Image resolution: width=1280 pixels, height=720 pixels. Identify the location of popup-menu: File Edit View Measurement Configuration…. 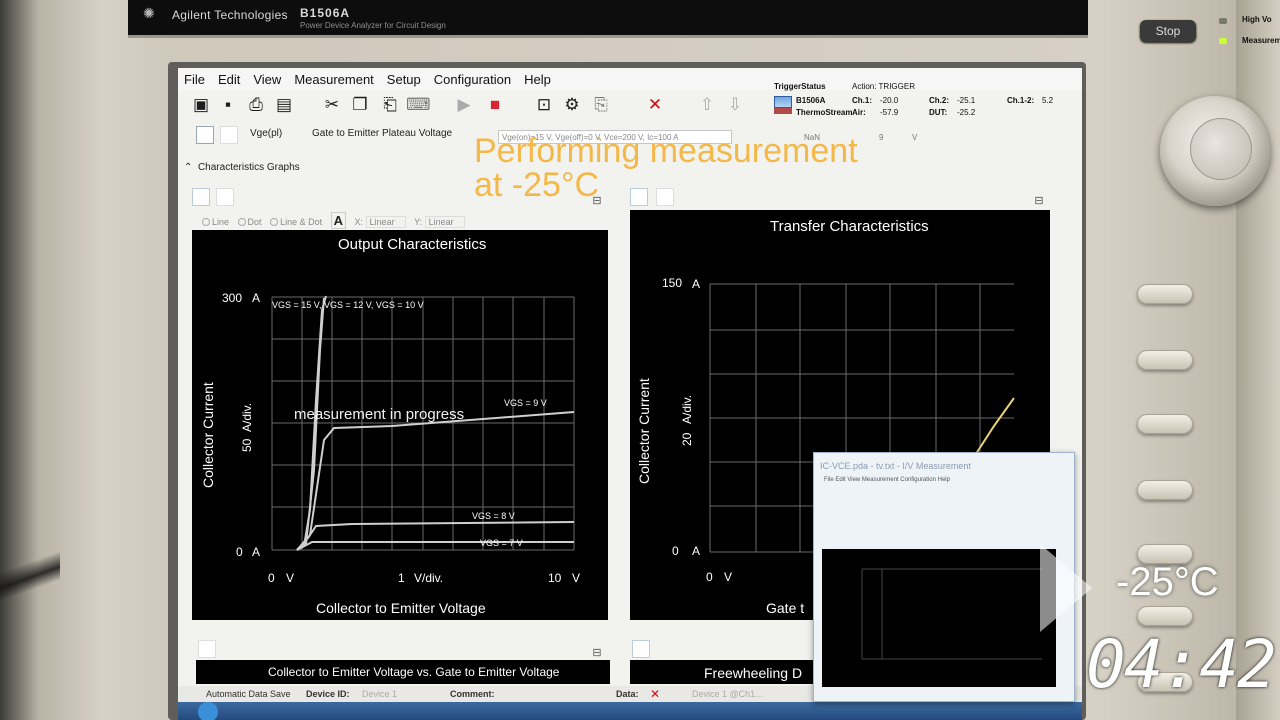
(887, 480).